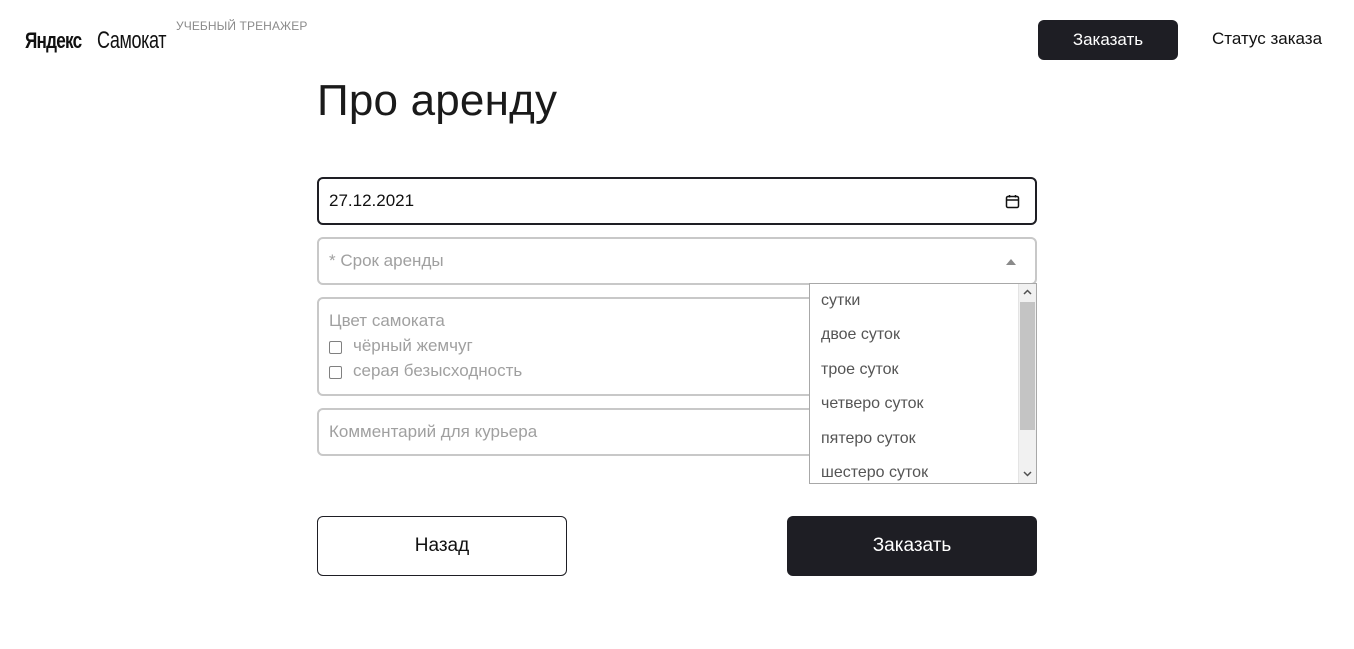 The width and height of the screenshot is (1354, 649). What do you see at coordinates (442, 546) in the screenshot?
I see `back-button: Назад` at bounding box center [442, 546].